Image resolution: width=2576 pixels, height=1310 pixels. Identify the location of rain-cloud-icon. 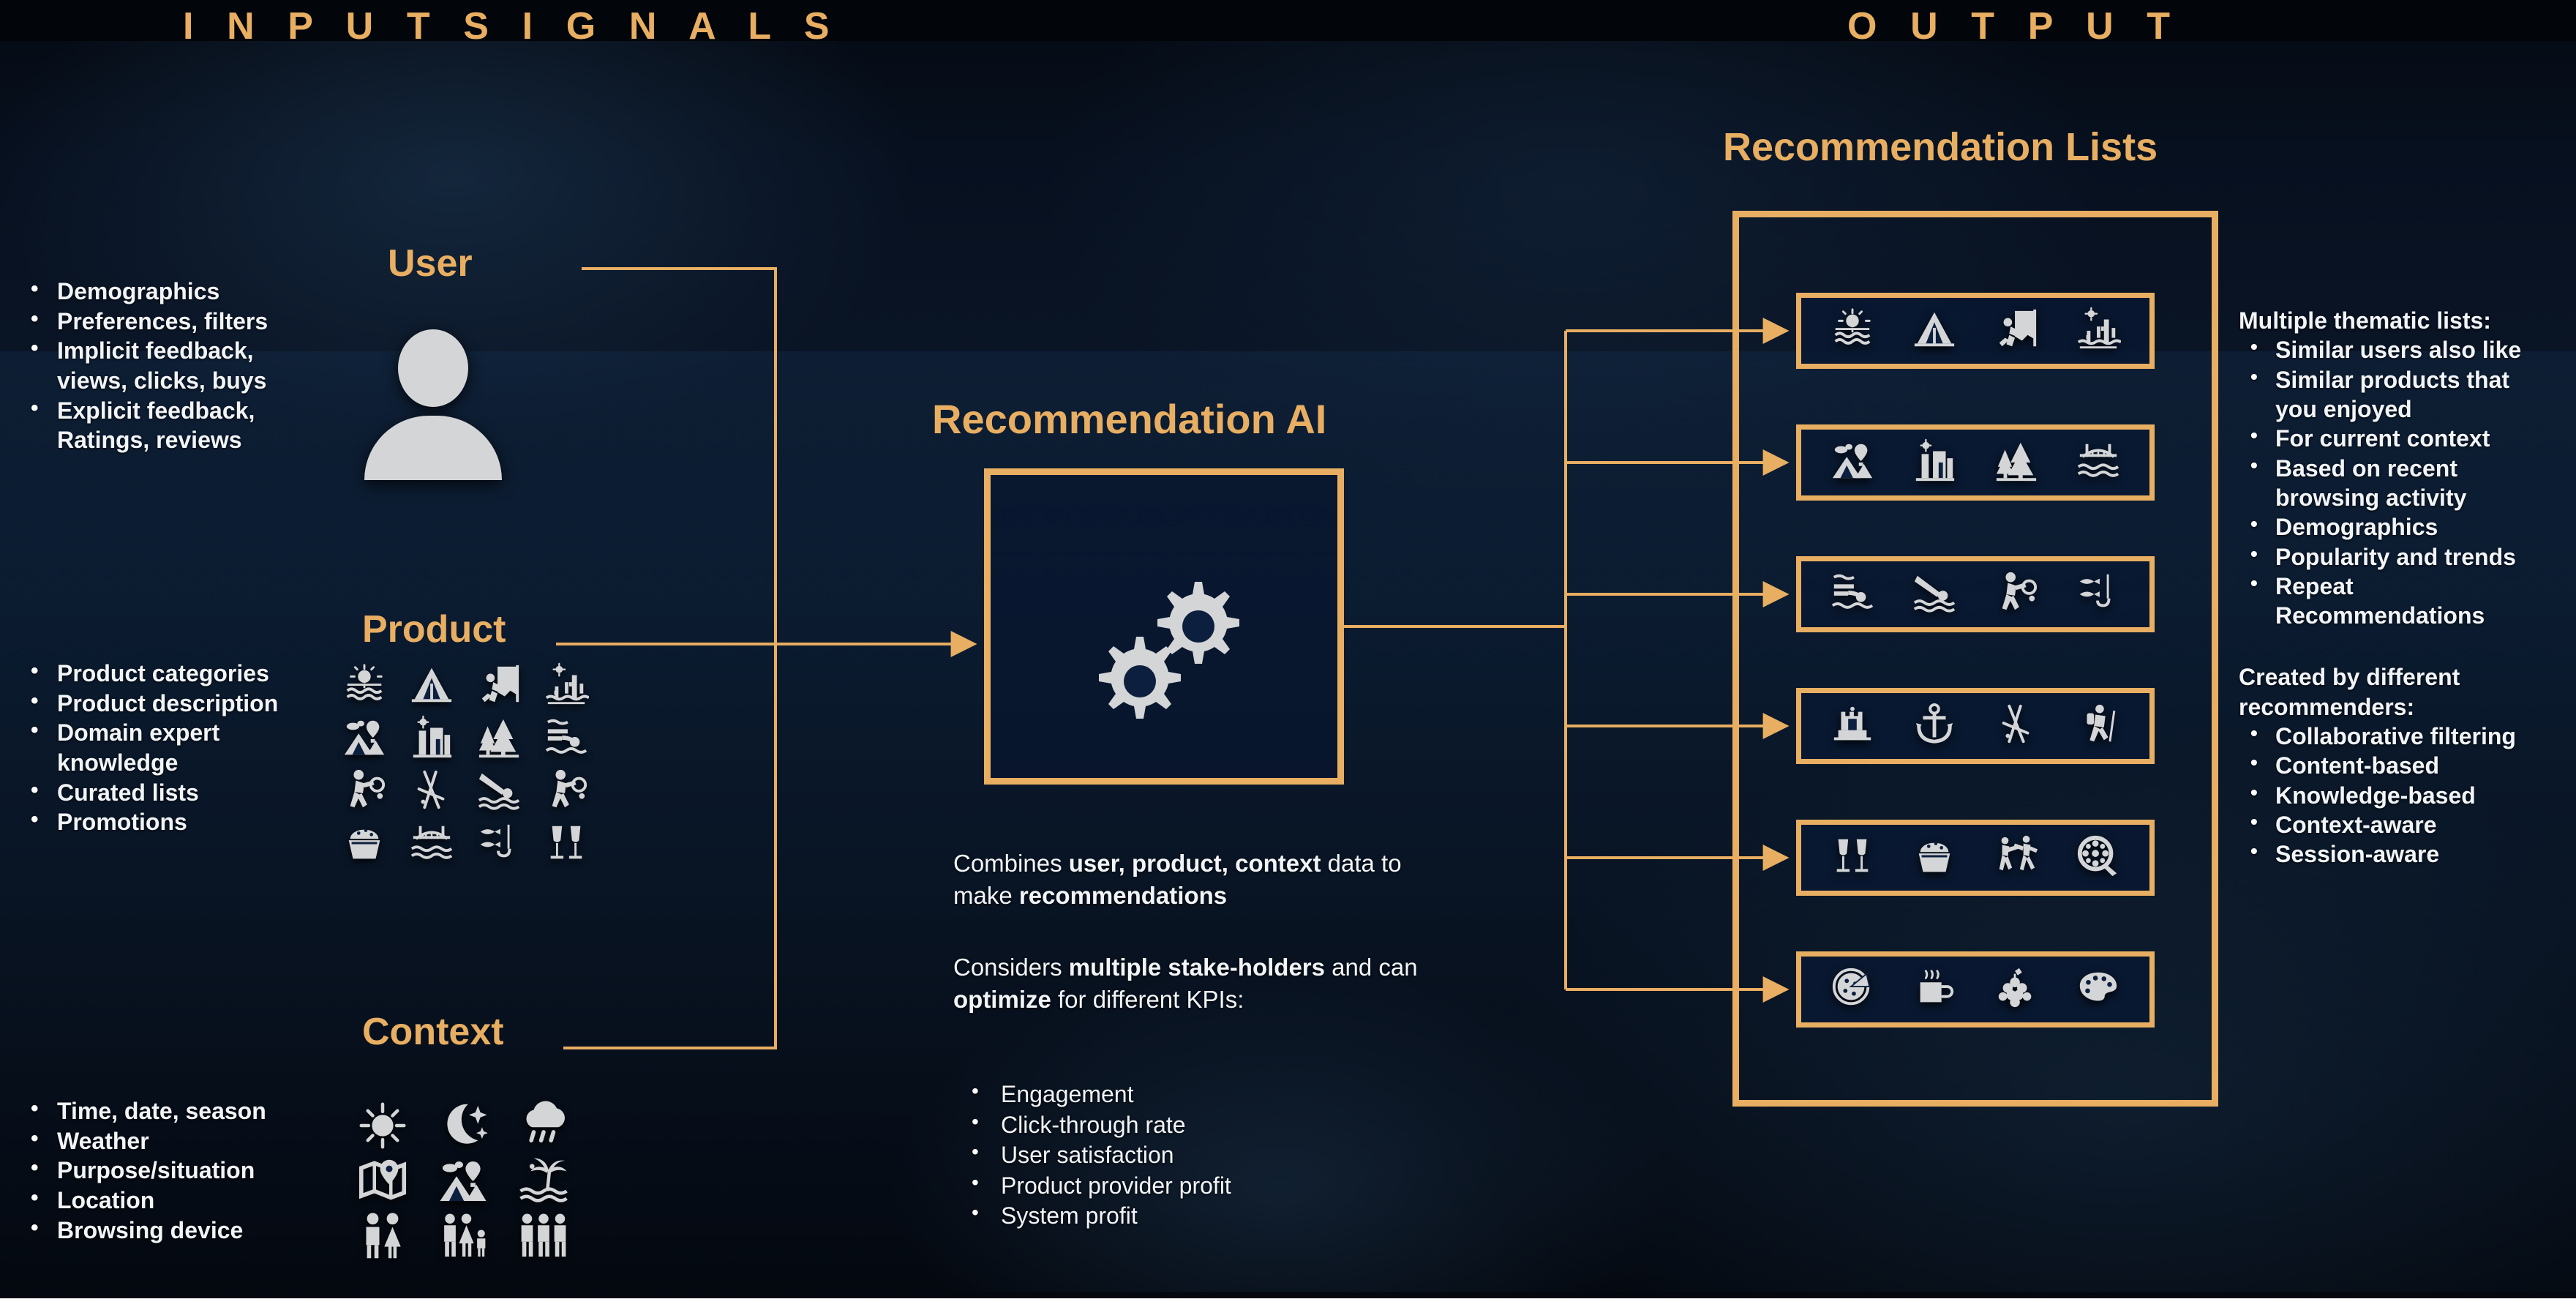
(543, 1125).